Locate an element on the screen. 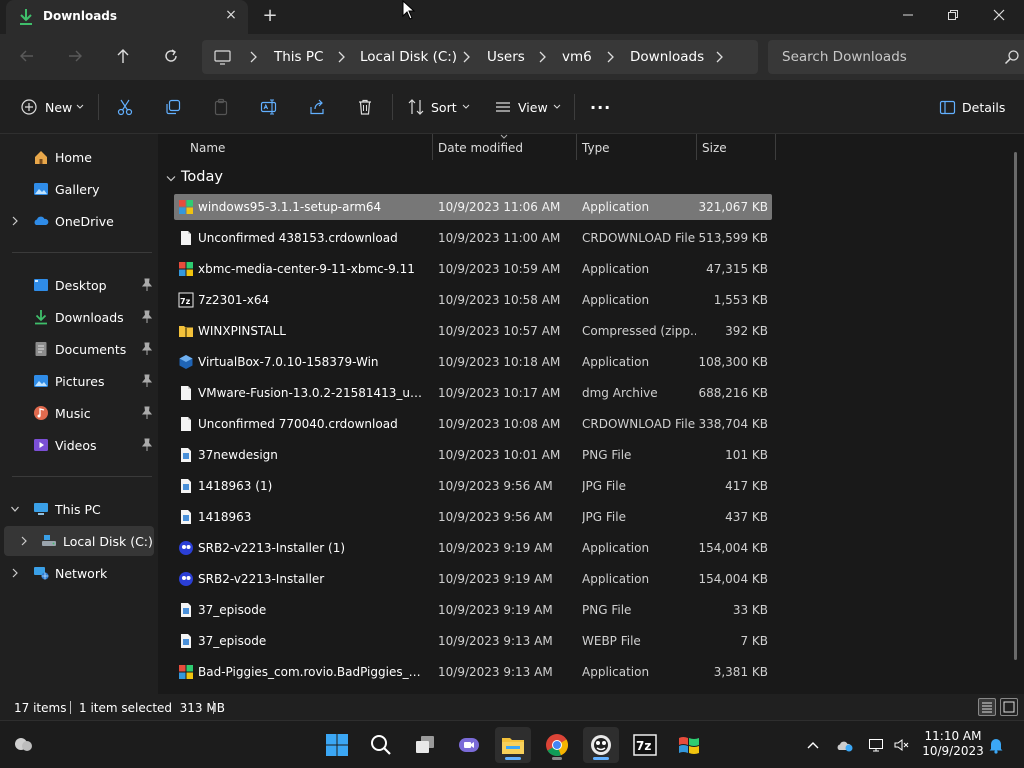 The width and height of the screenshot is (1024, 768). forward-button is located at coordinates (75, 56).